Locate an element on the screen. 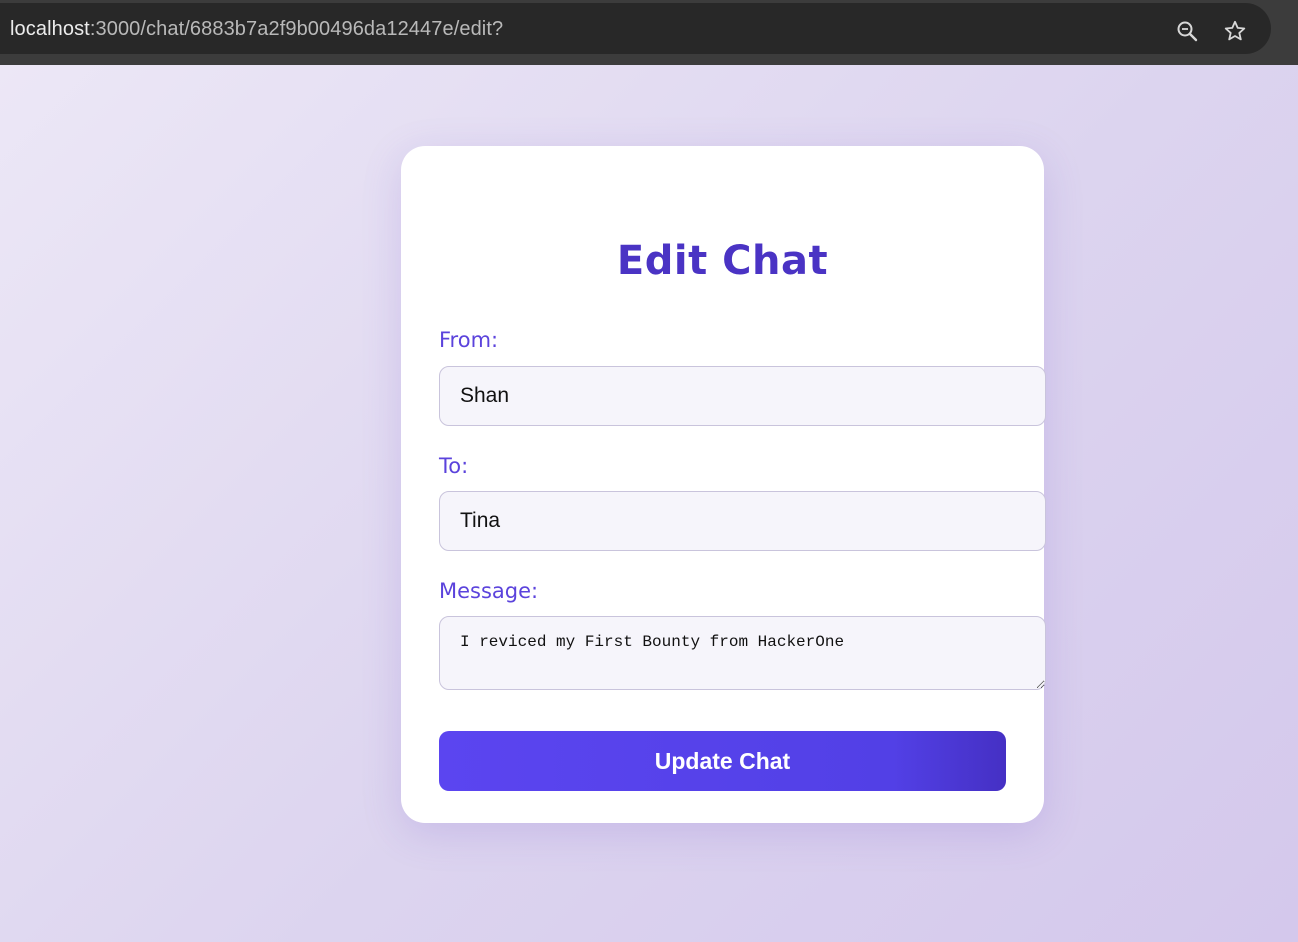  from-input is located at coordinates (742, 396).